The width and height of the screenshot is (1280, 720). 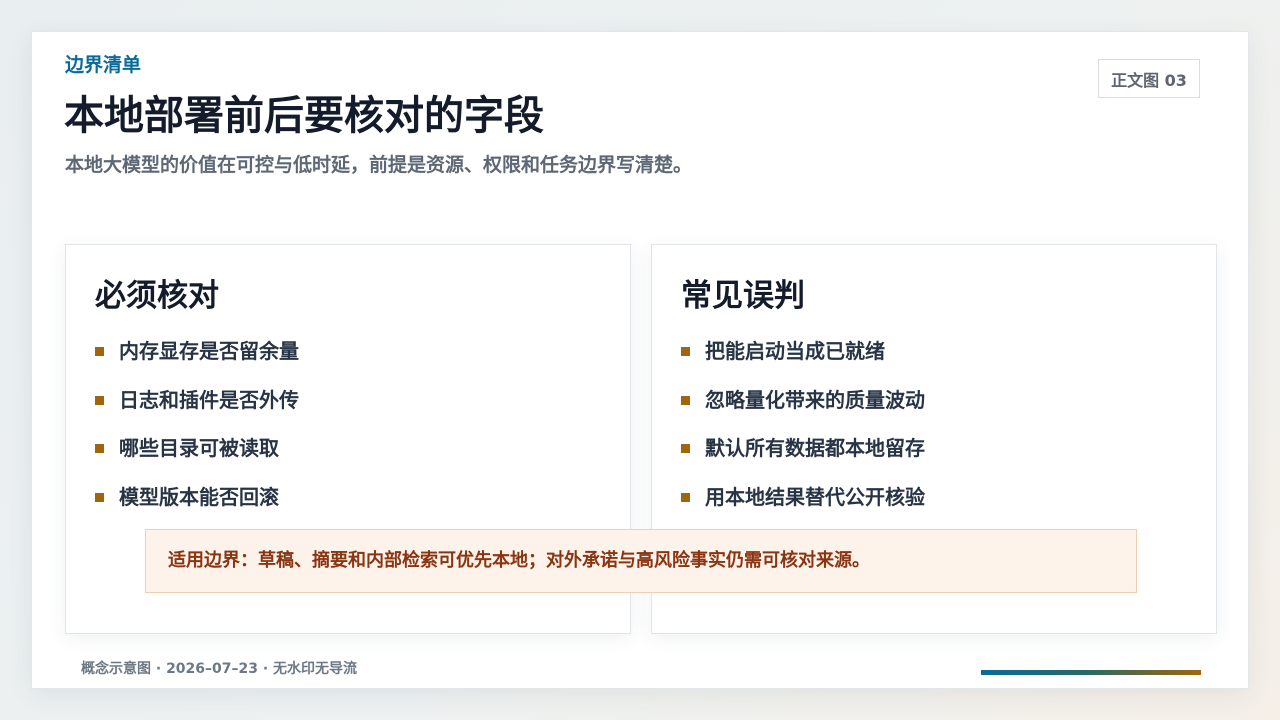 I want to click on card-title: 必须核对, so click(x=157, y=296).